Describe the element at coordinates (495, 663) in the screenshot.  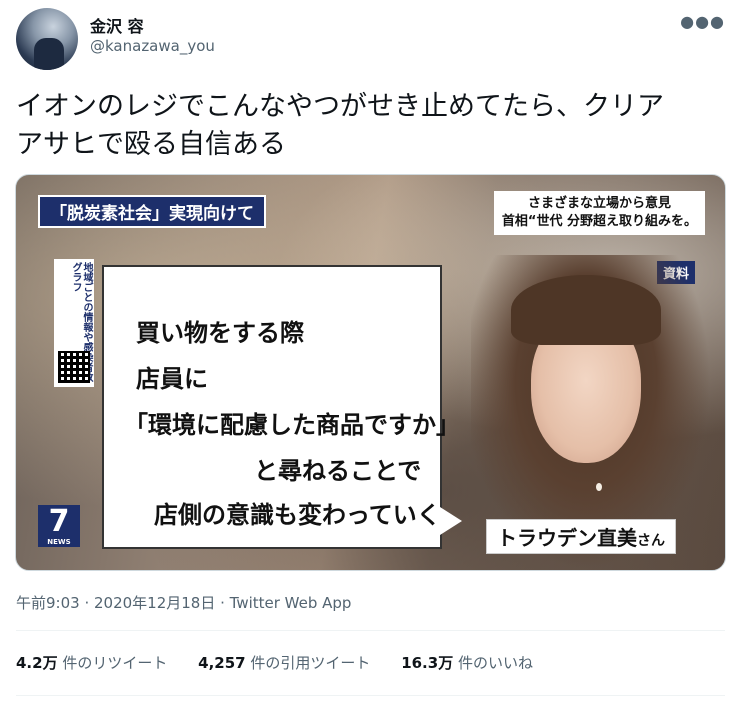
I see `likes-label: 件のいいね` at that location.